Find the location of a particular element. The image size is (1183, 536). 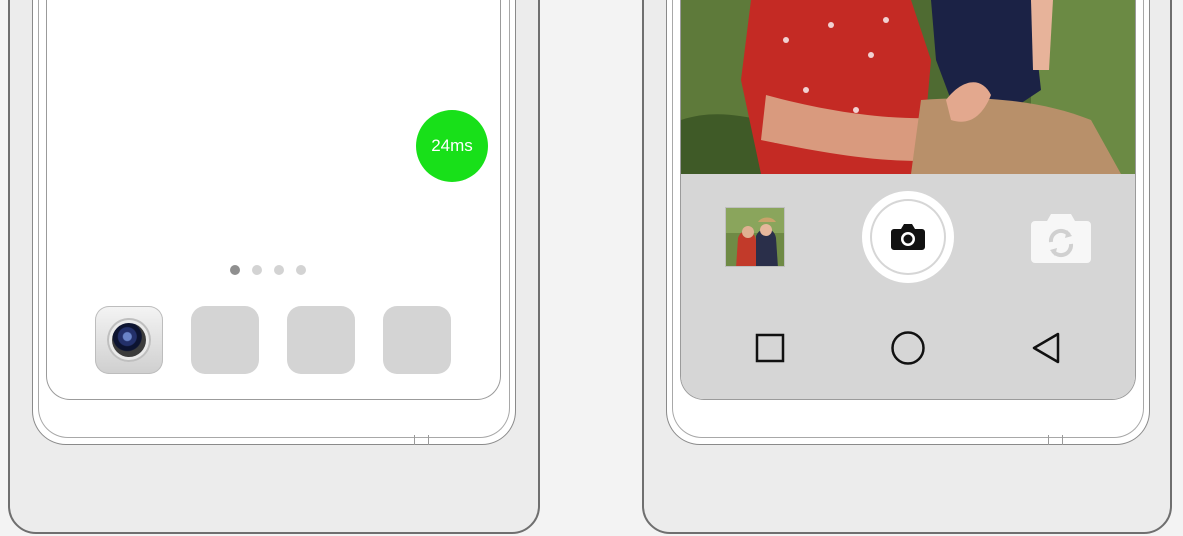

gallery-thumbnail is located at coordinates (755, 237).